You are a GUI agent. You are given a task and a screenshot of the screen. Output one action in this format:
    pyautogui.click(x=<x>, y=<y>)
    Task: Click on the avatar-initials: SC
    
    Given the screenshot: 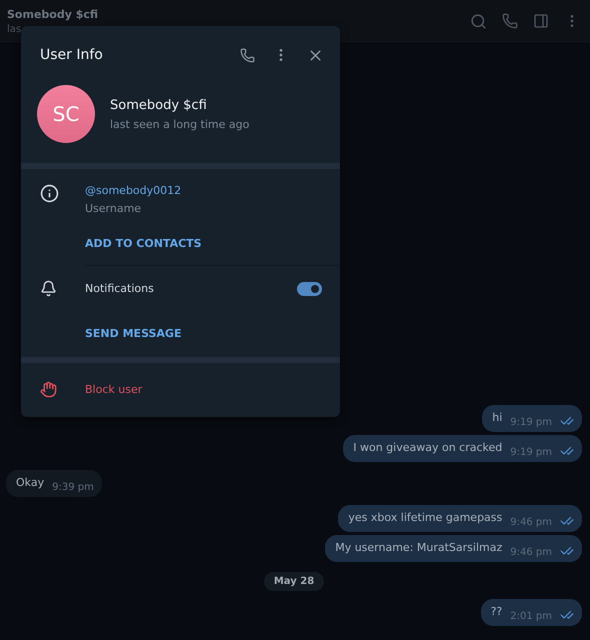 What is the action you would take?
    pyautogui.click(x=66, y=114)
    